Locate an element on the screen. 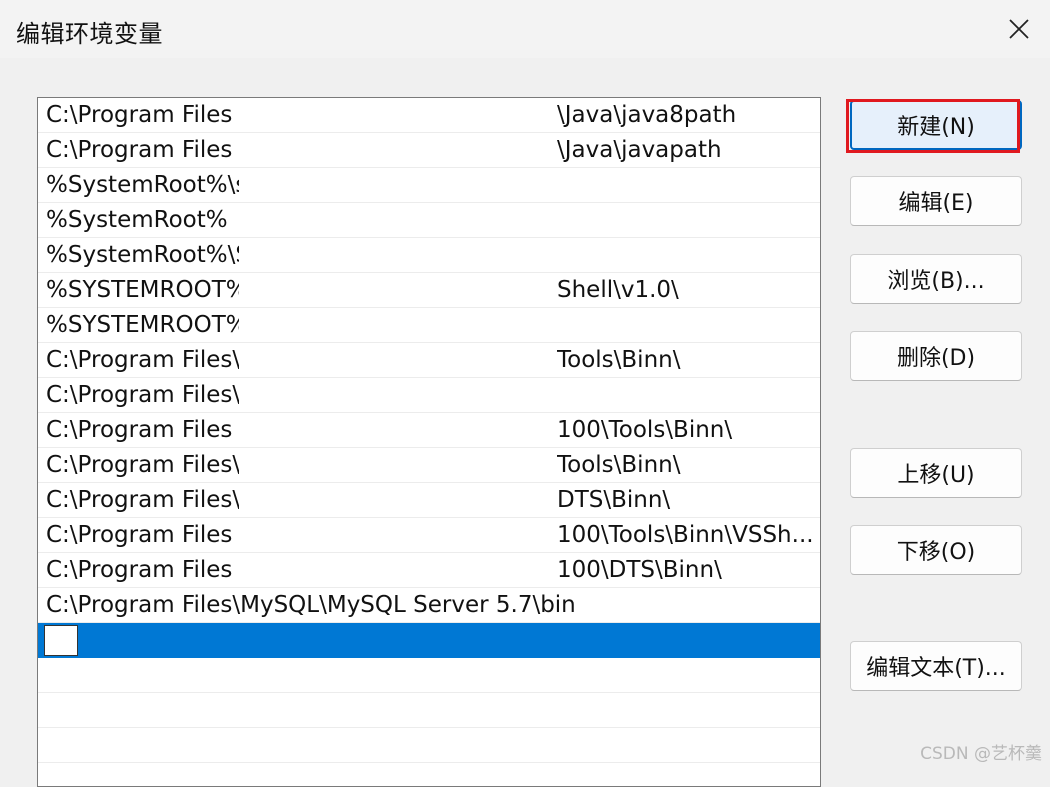 The height and width of the screenshot is (787, 1050). list-item: C:\Program Files 100\Tools\Binn\ is located at coordinates (429, 430).